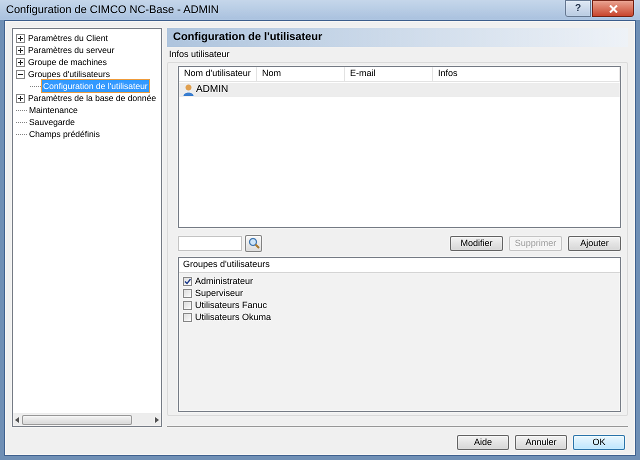  I want to click on column-header: Nom, so click(301, 73).